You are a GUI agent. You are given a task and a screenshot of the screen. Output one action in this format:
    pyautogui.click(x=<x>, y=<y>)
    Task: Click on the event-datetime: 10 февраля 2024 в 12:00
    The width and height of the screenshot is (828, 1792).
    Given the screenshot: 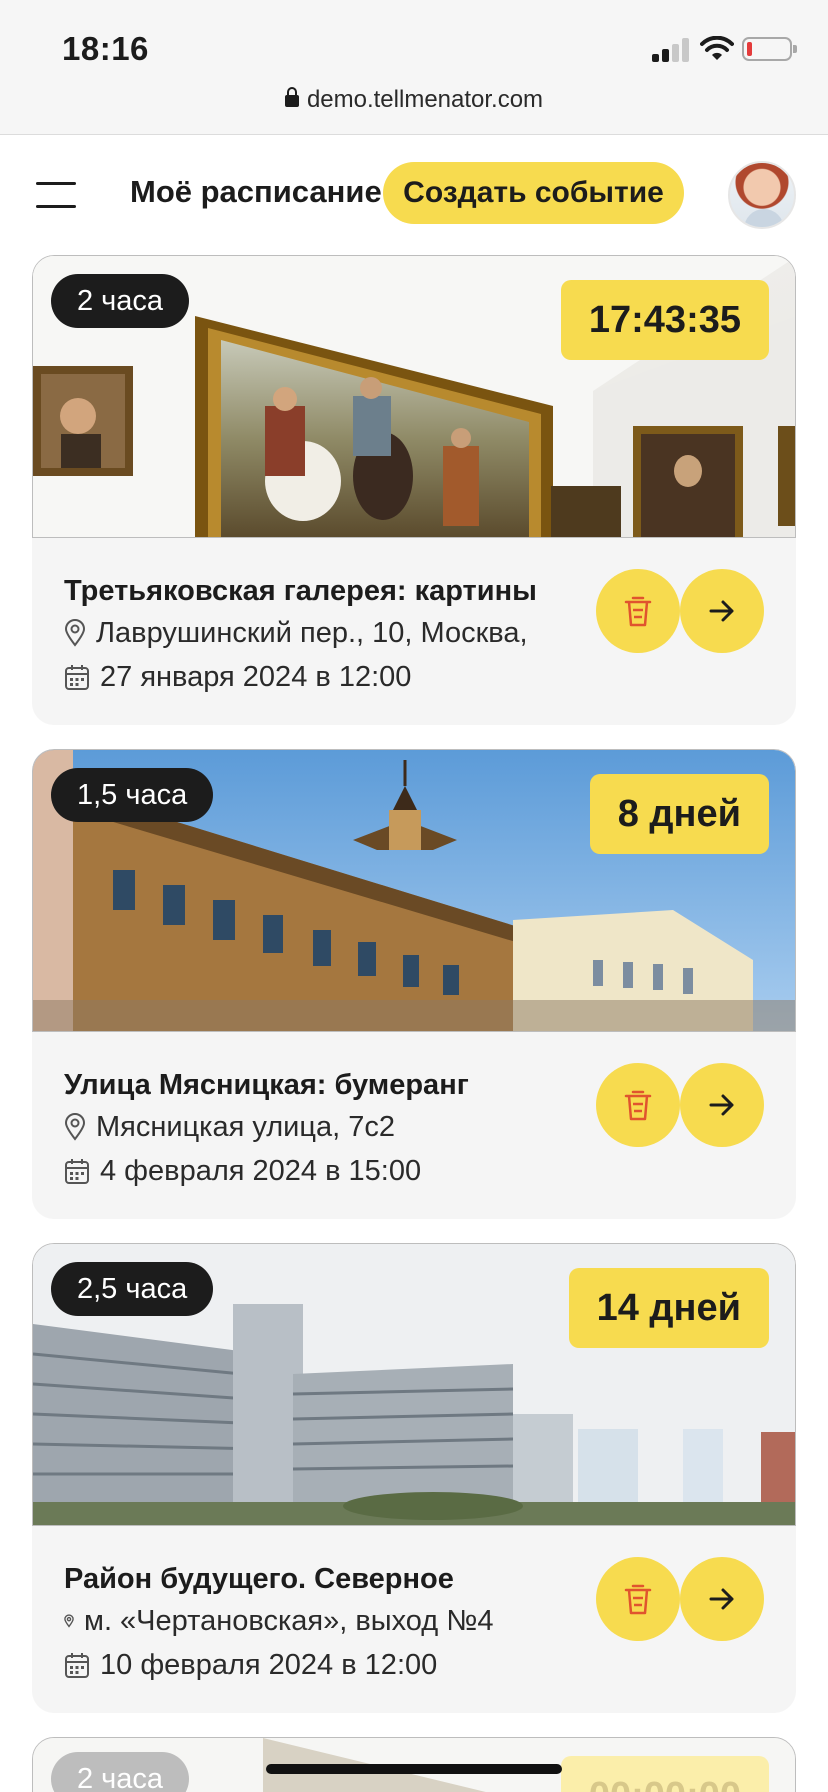 What is the action you would take?
    pyautogui.click(x=269, y=1665)
    